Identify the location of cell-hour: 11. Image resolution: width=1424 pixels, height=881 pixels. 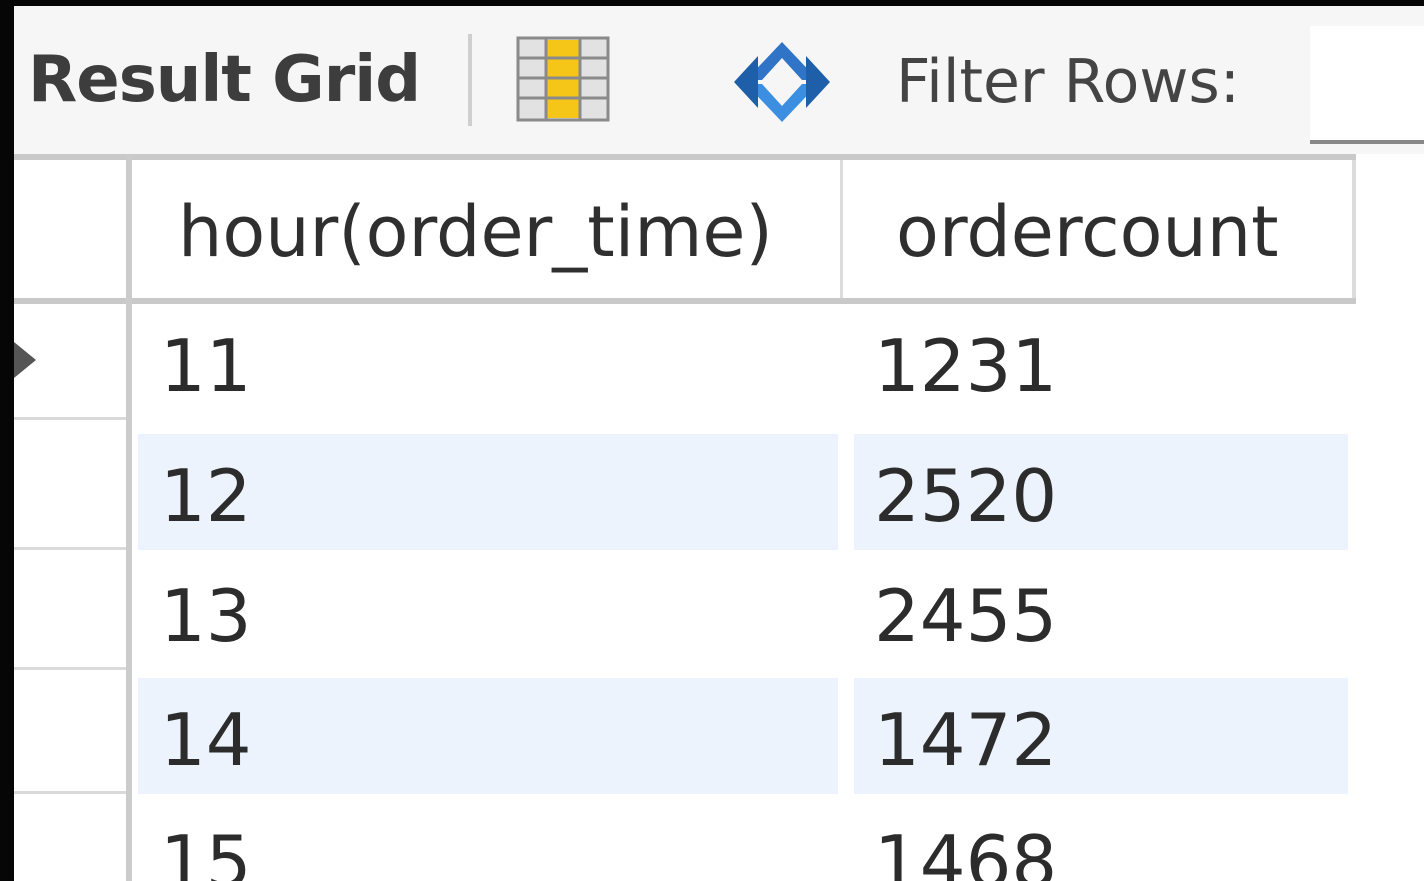
(206, 366).